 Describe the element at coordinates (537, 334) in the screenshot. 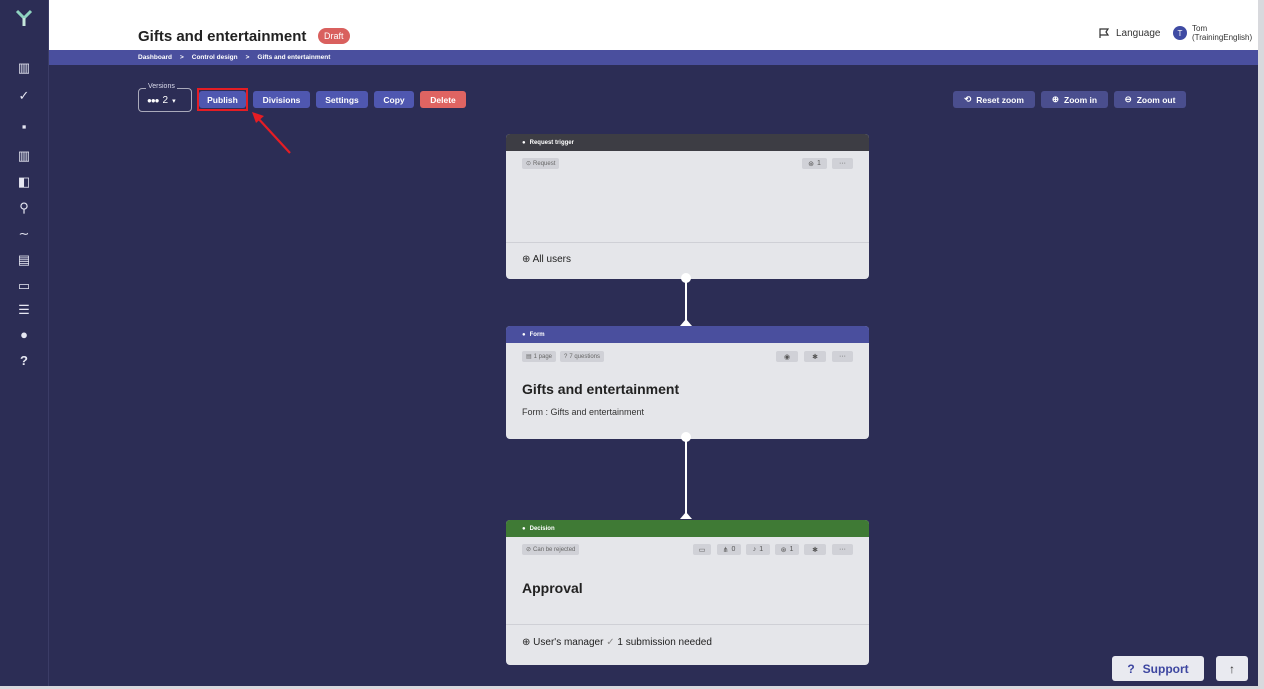

I see `card-header-label: Form` at that location.